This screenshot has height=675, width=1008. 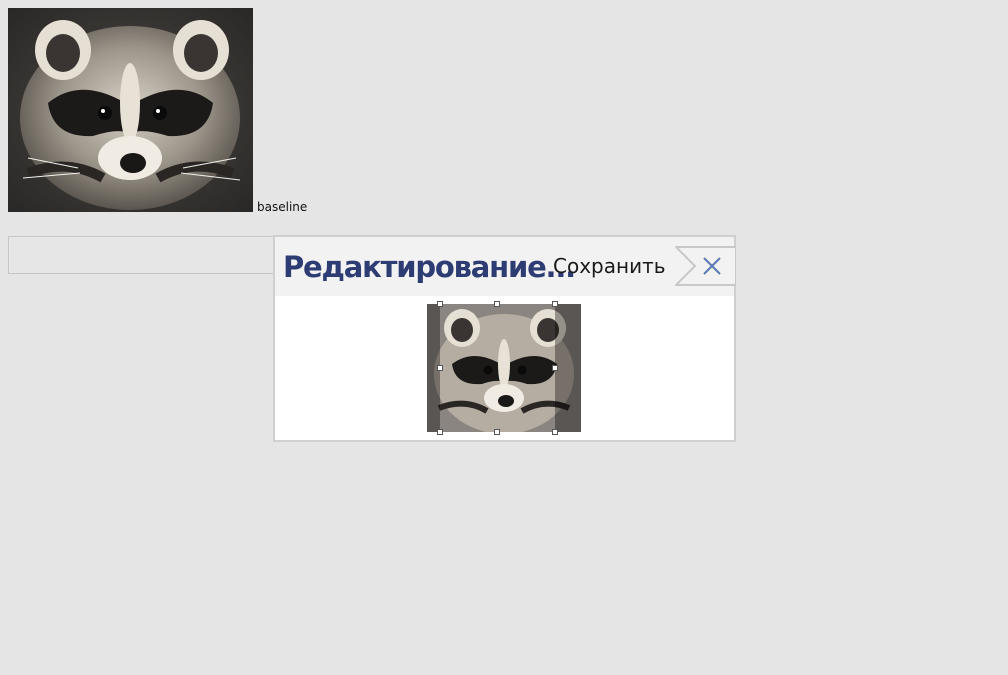 What do you see at coordinates (609, 266) in the screenshot?
I see `save-button: Сохранить` at bounding box center [609, 266].